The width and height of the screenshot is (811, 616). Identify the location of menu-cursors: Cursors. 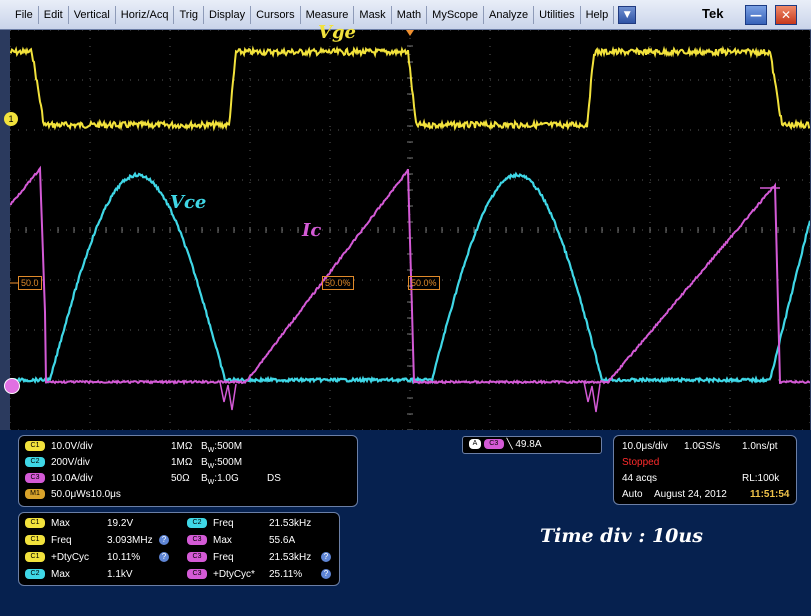
(276, 14).